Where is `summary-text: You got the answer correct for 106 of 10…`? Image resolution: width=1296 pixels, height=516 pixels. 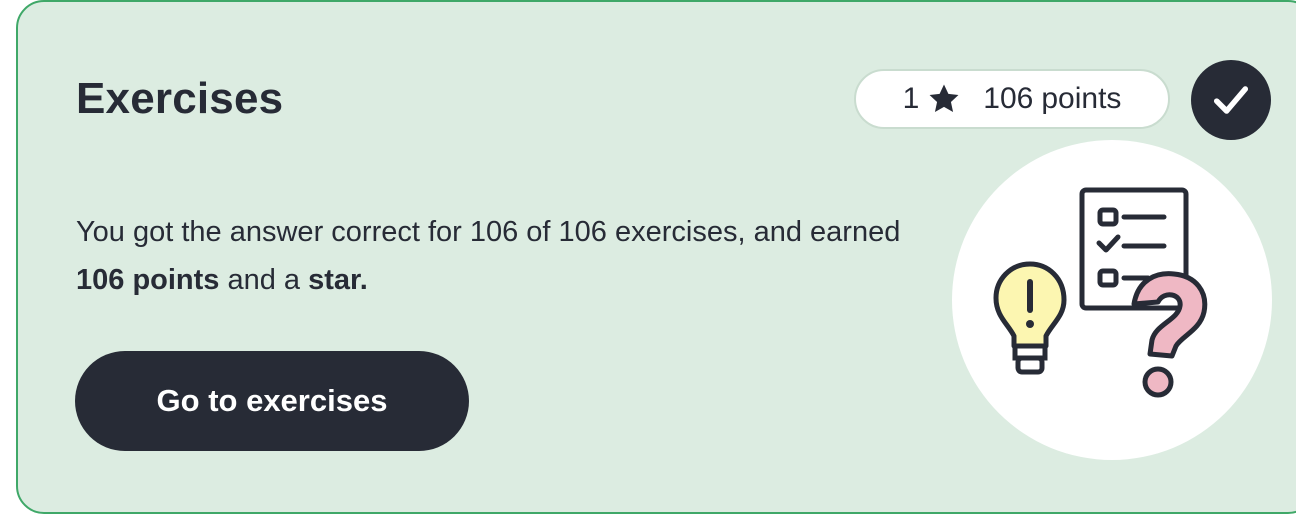 summary-text: You got the answer correct for 106 of 10… is located at coordinates (506, 256).